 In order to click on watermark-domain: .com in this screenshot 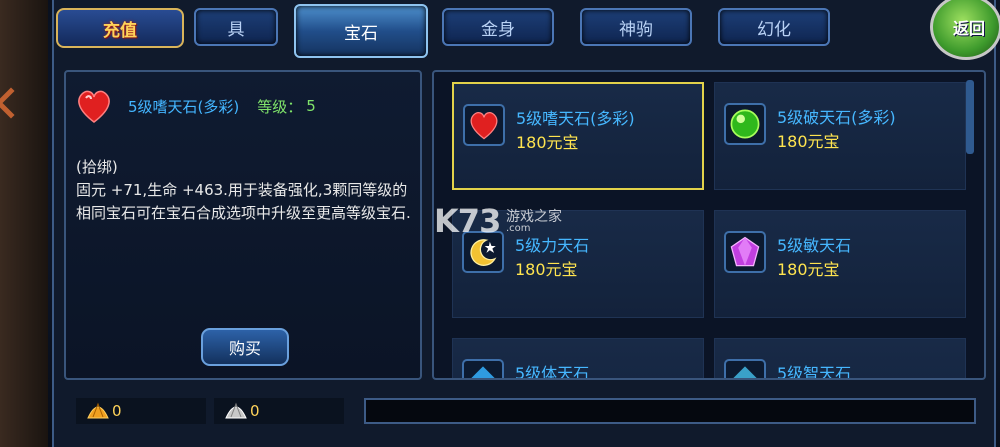, I will do `click(518, 228)`.